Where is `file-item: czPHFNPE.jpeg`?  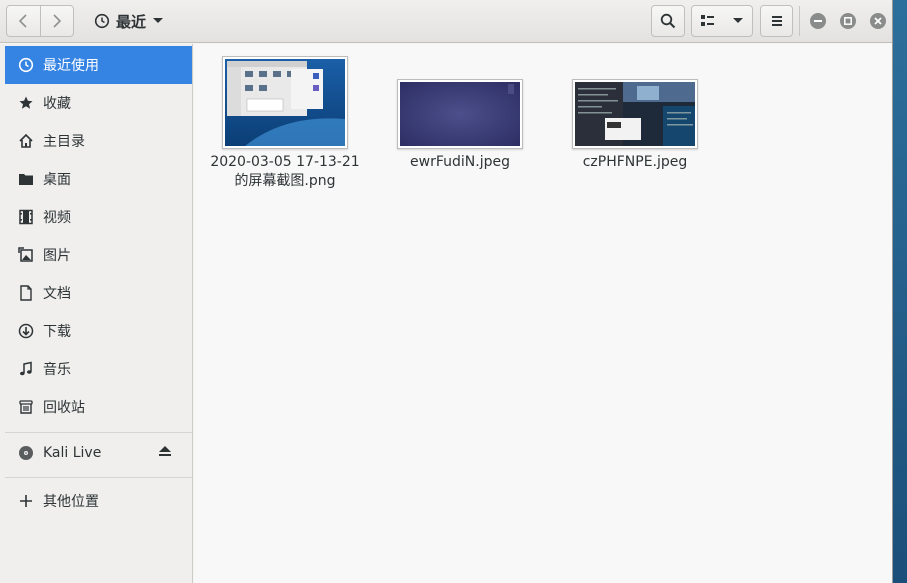
file-item: czPHFNPE.jpeg is located at coordinates (635, 125).